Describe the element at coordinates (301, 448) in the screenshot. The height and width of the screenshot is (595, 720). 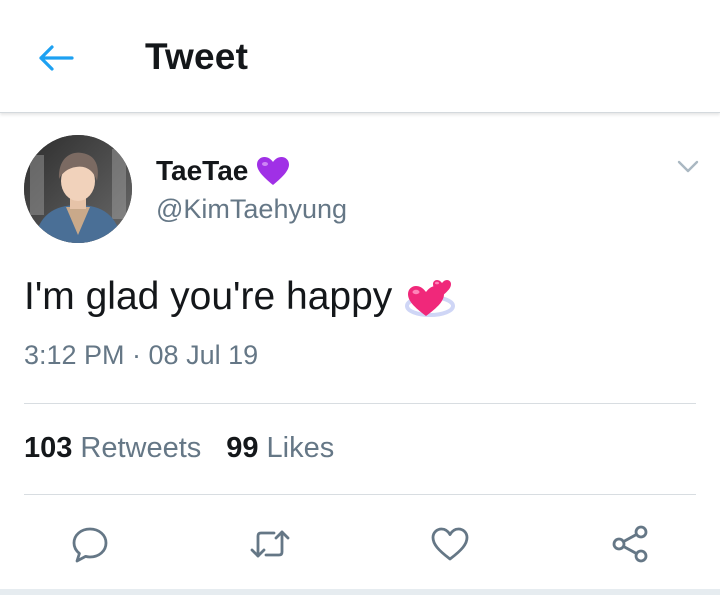
I see `likes-label: Likes` at that location.